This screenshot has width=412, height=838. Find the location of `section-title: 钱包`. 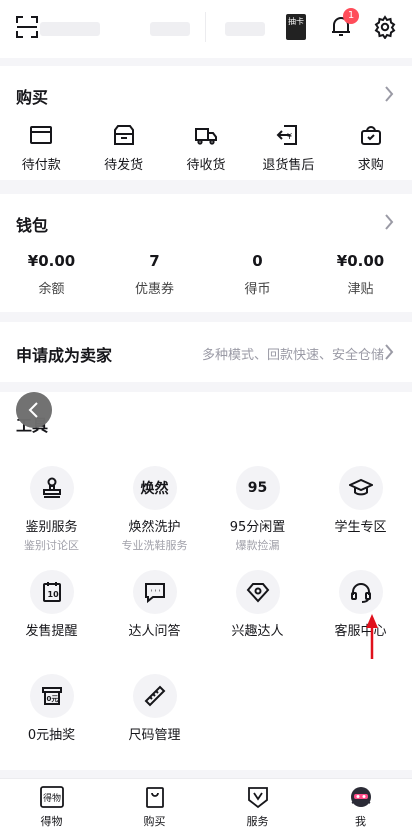

section-title: 钱包 is located at coordinates (32, 225).